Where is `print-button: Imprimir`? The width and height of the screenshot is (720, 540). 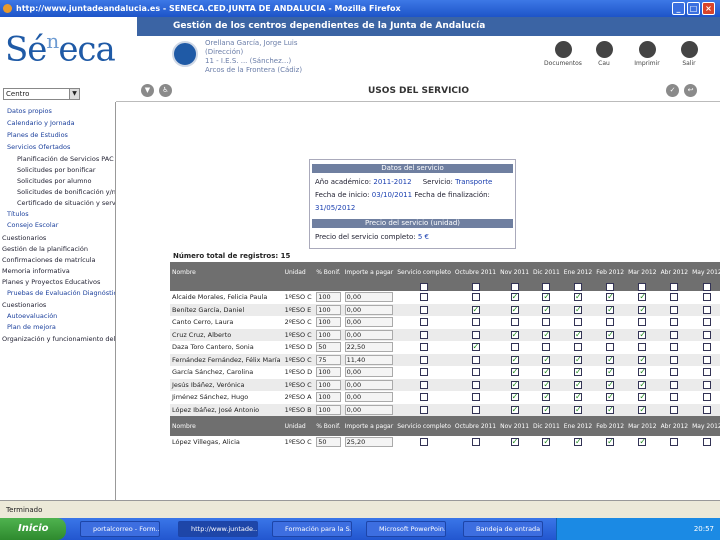
print-button: Imprimir is located at coordinates (647, 54).